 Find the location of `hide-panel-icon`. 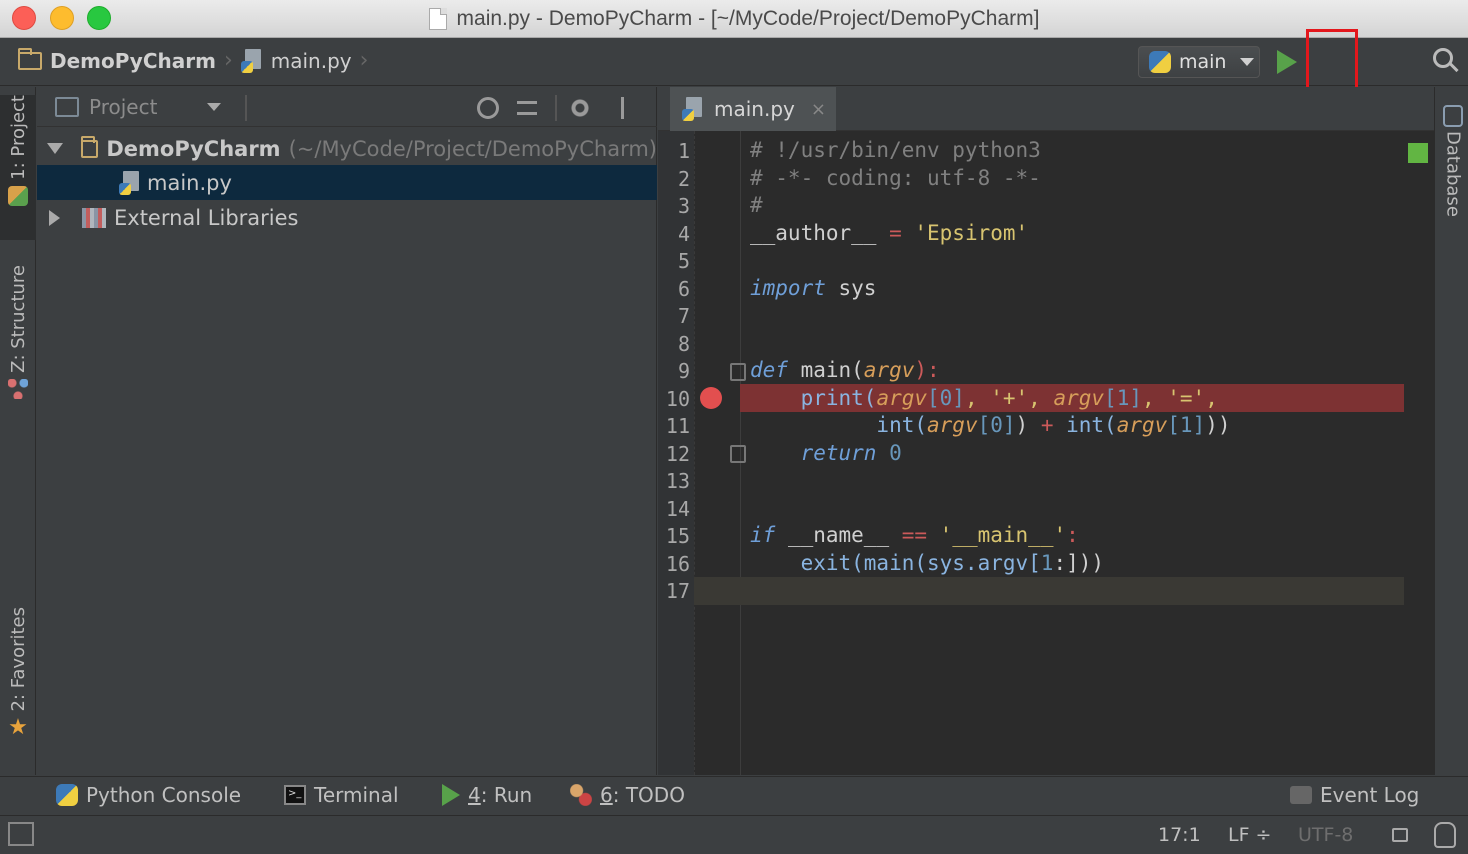

hide-panel-icon is located at coordinates (632, 108).